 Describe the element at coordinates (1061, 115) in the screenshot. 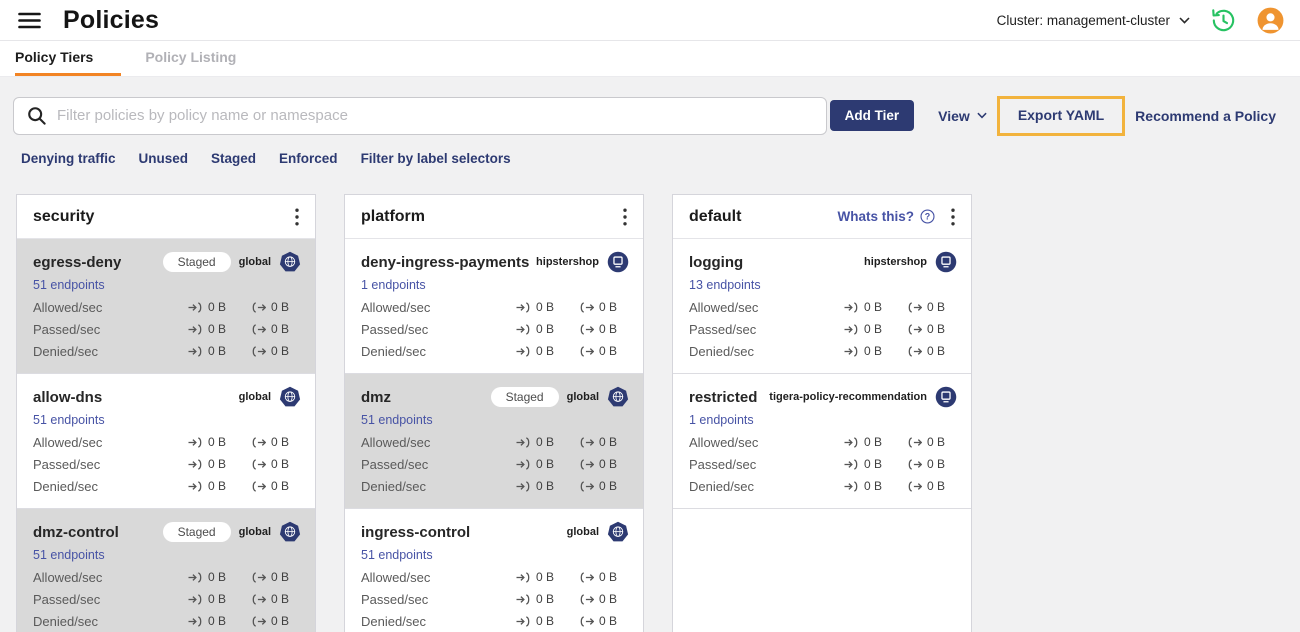

I see `export-yaml-button: Export YAML` at that location.